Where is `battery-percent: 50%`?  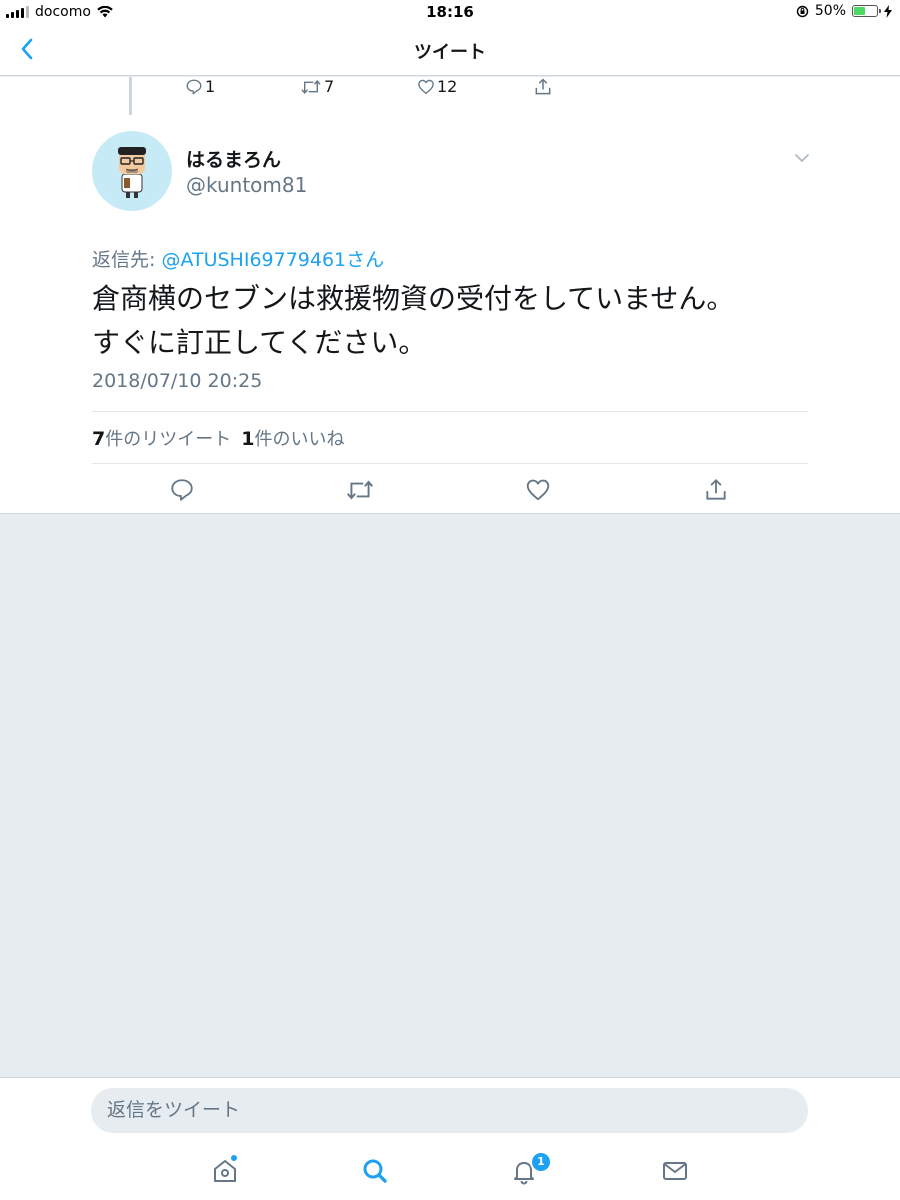
battery-percent: 50% is located at coordinates (830, 11).